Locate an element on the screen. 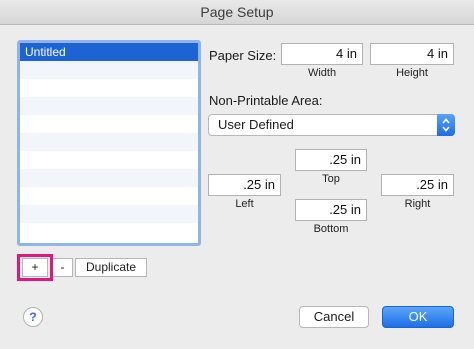  width-label: Width is located at coordinates (322, 73).